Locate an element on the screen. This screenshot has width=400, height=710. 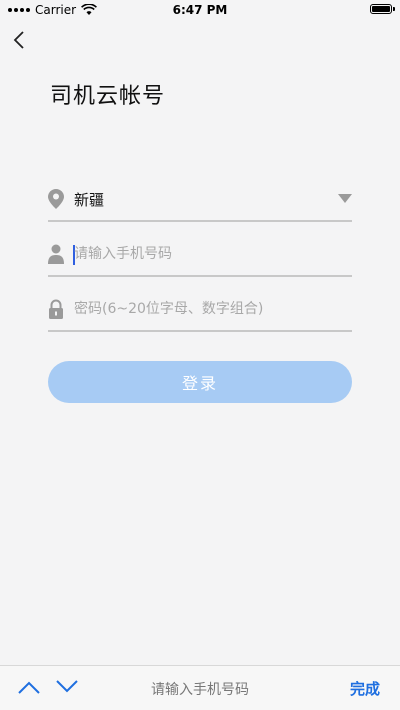
password-input is located at coordinates (209, 309).